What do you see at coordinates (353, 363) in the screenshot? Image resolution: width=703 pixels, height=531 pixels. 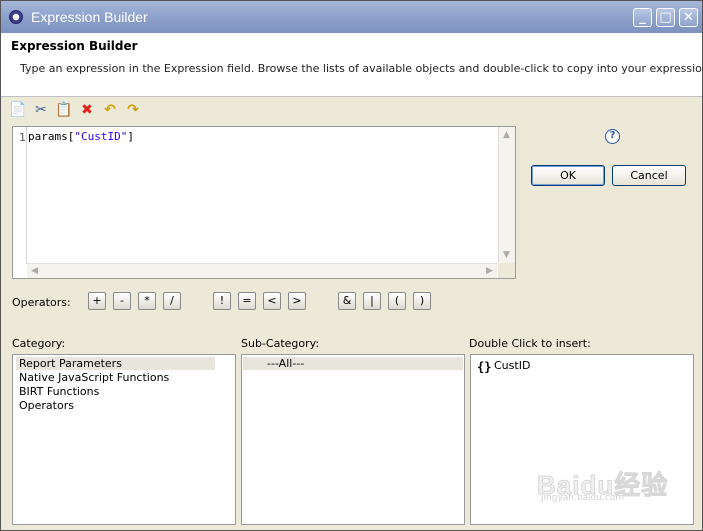 I see `subcategory-item-all: ---All---` at bounding box center [353, 363].